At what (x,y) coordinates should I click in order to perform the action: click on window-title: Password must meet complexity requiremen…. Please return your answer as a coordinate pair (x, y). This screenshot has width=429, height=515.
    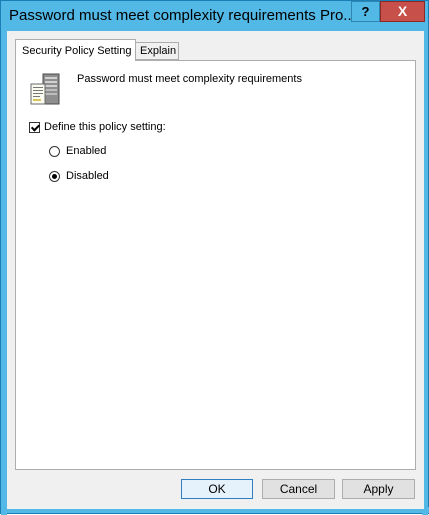
    Looking at the image, I should click on (181, 15).